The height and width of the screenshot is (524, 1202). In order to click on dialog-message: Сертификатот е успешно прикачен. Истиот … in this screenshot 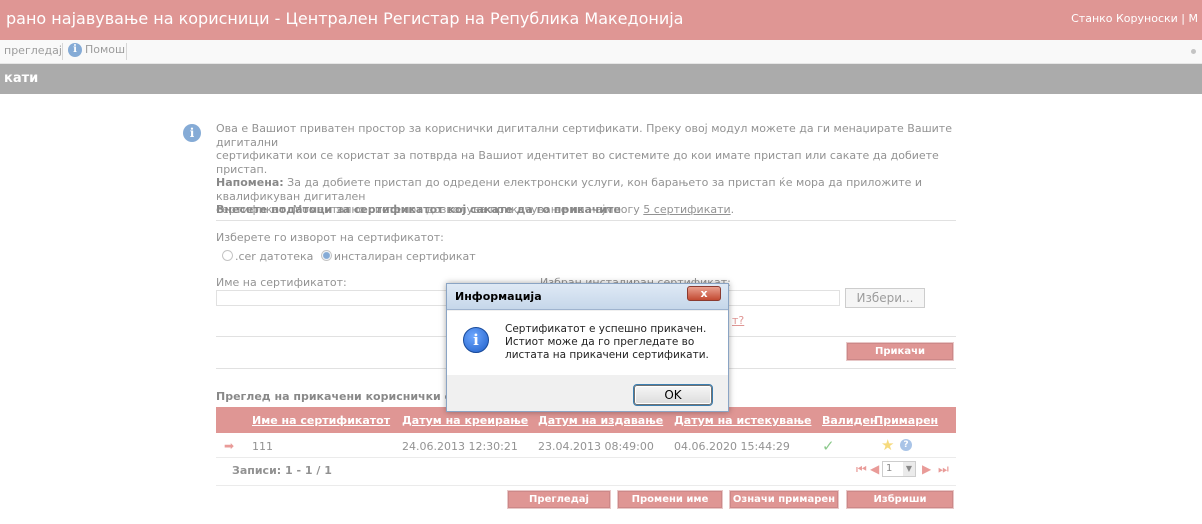, I will do `click(607, 342)`.